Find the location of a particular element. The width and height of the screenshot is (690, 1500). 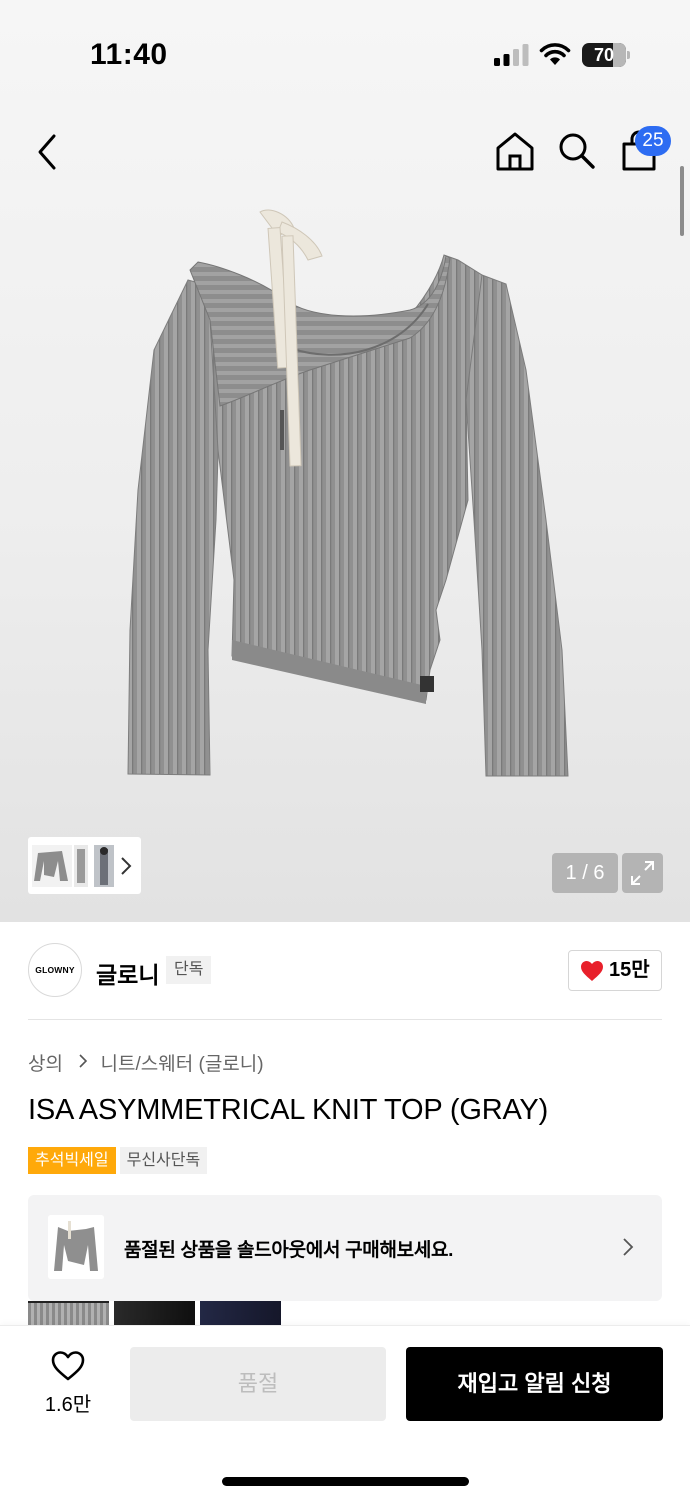

product-title: ISA ASYMMETRICAL KNIT TOP (GRAY) is located at coordinates (288, 1110).